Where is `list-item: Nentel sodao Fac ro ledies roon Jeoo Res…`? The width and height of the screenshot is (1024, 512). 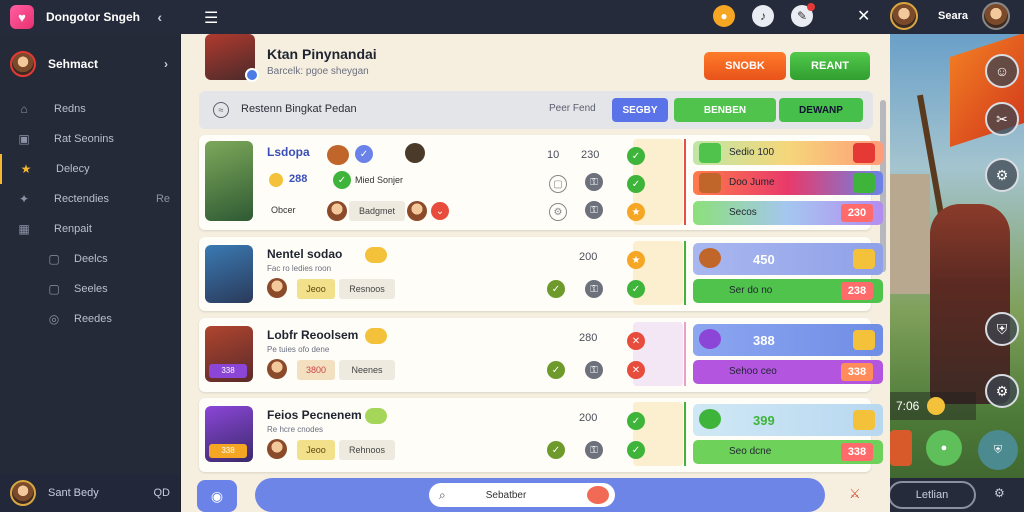 list-item: Nentel sodao Fac ro ledies roon Jeoo Res… is located at coordinates (541, 274).